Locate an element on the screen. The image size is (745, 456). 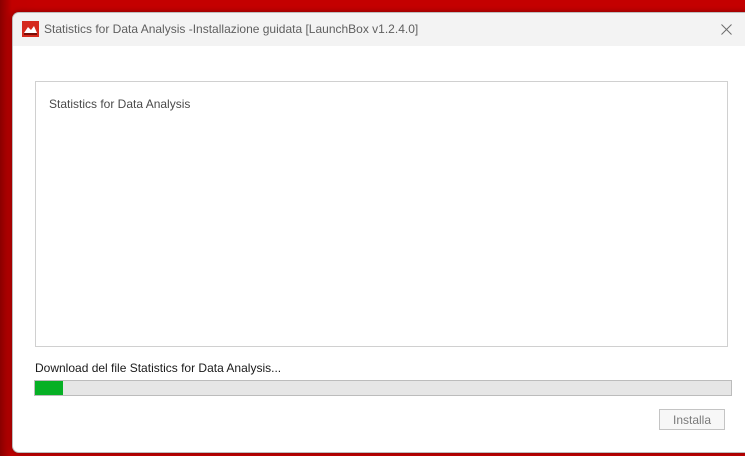
close-icon is located at coordinates (726, 29).